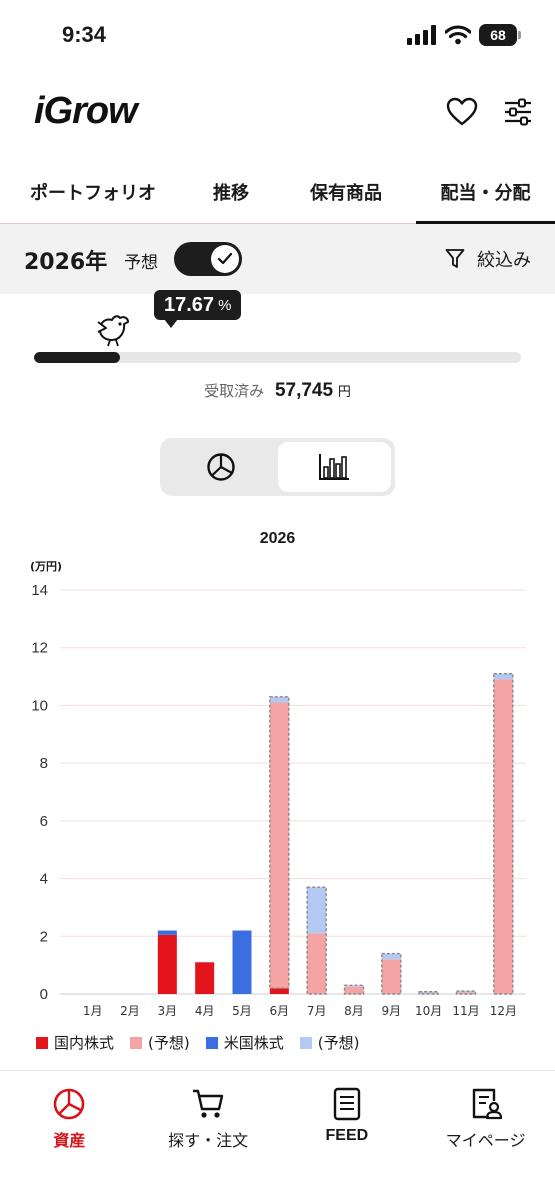 Image resolution: width=555 pixels, height=1200 pixels. I want to click on tab-portfolio: ポートフォリオ, so click(93, 192).